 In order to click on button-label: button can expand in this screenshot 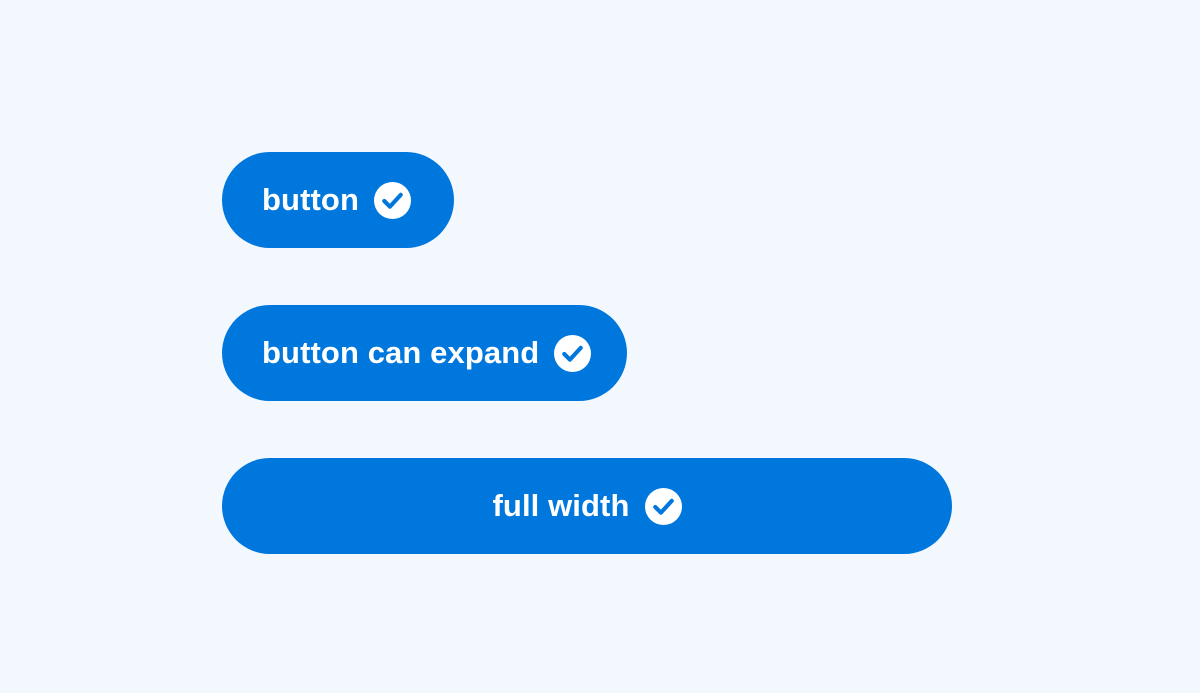, I will do `click(401, 352)`.